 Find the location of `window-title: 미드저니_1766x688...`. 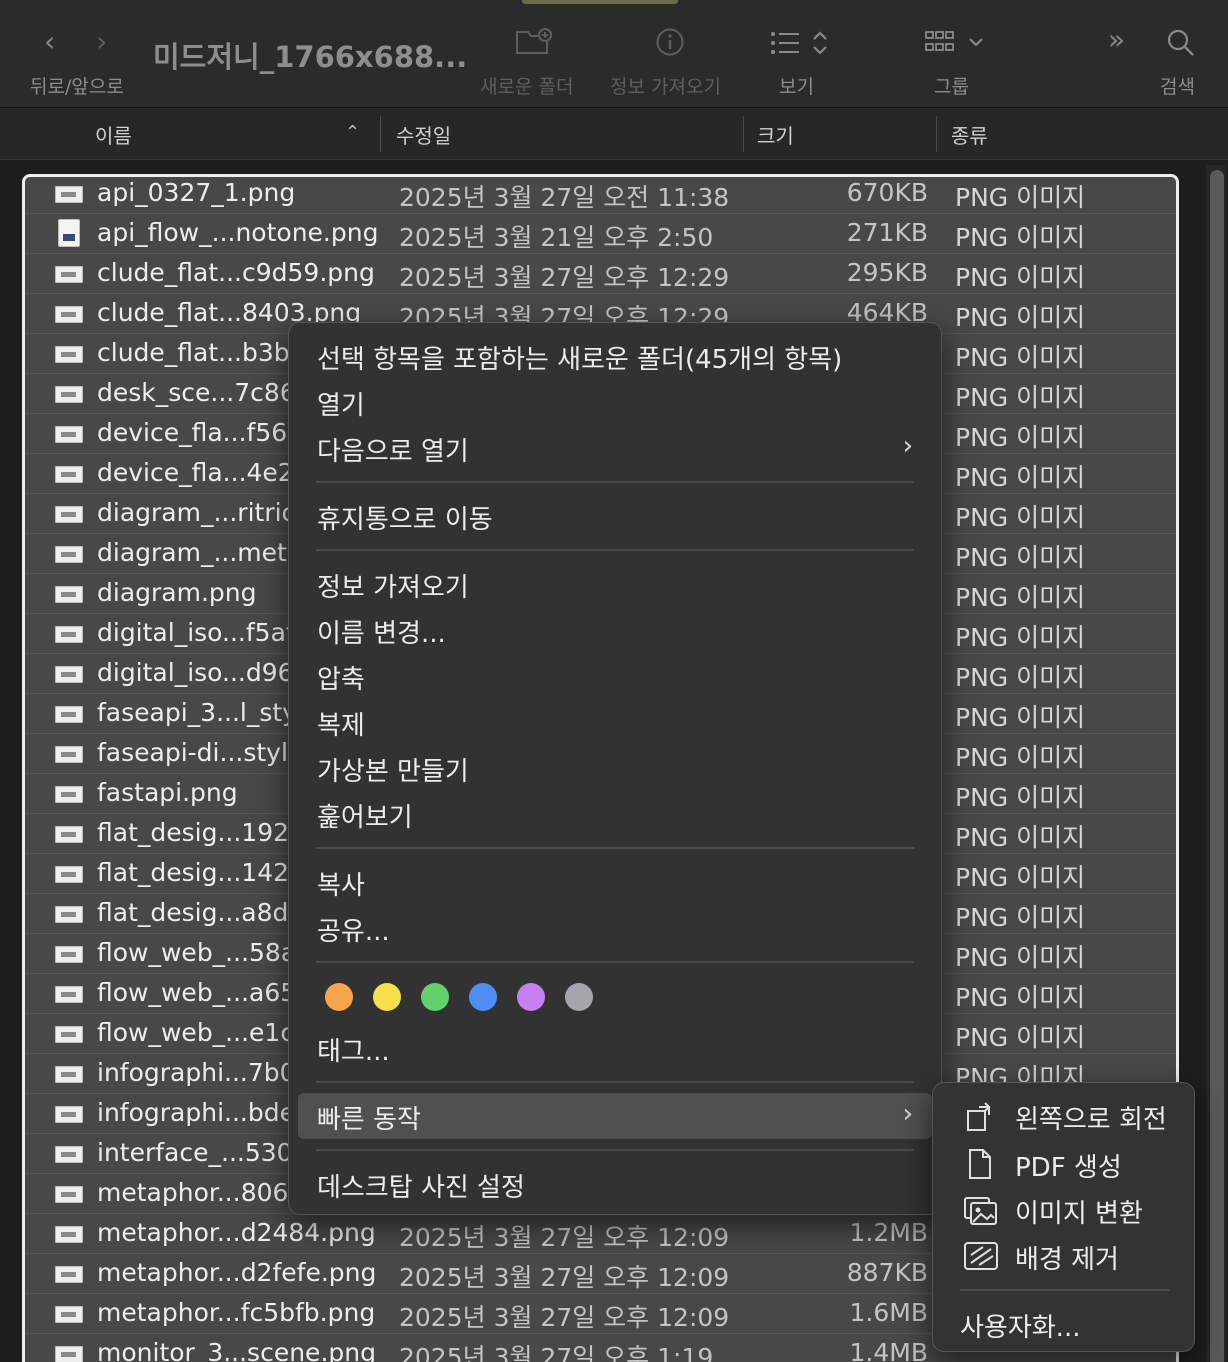

window-title: 미드저니_1766x688... is located at coordinates (310, 57).